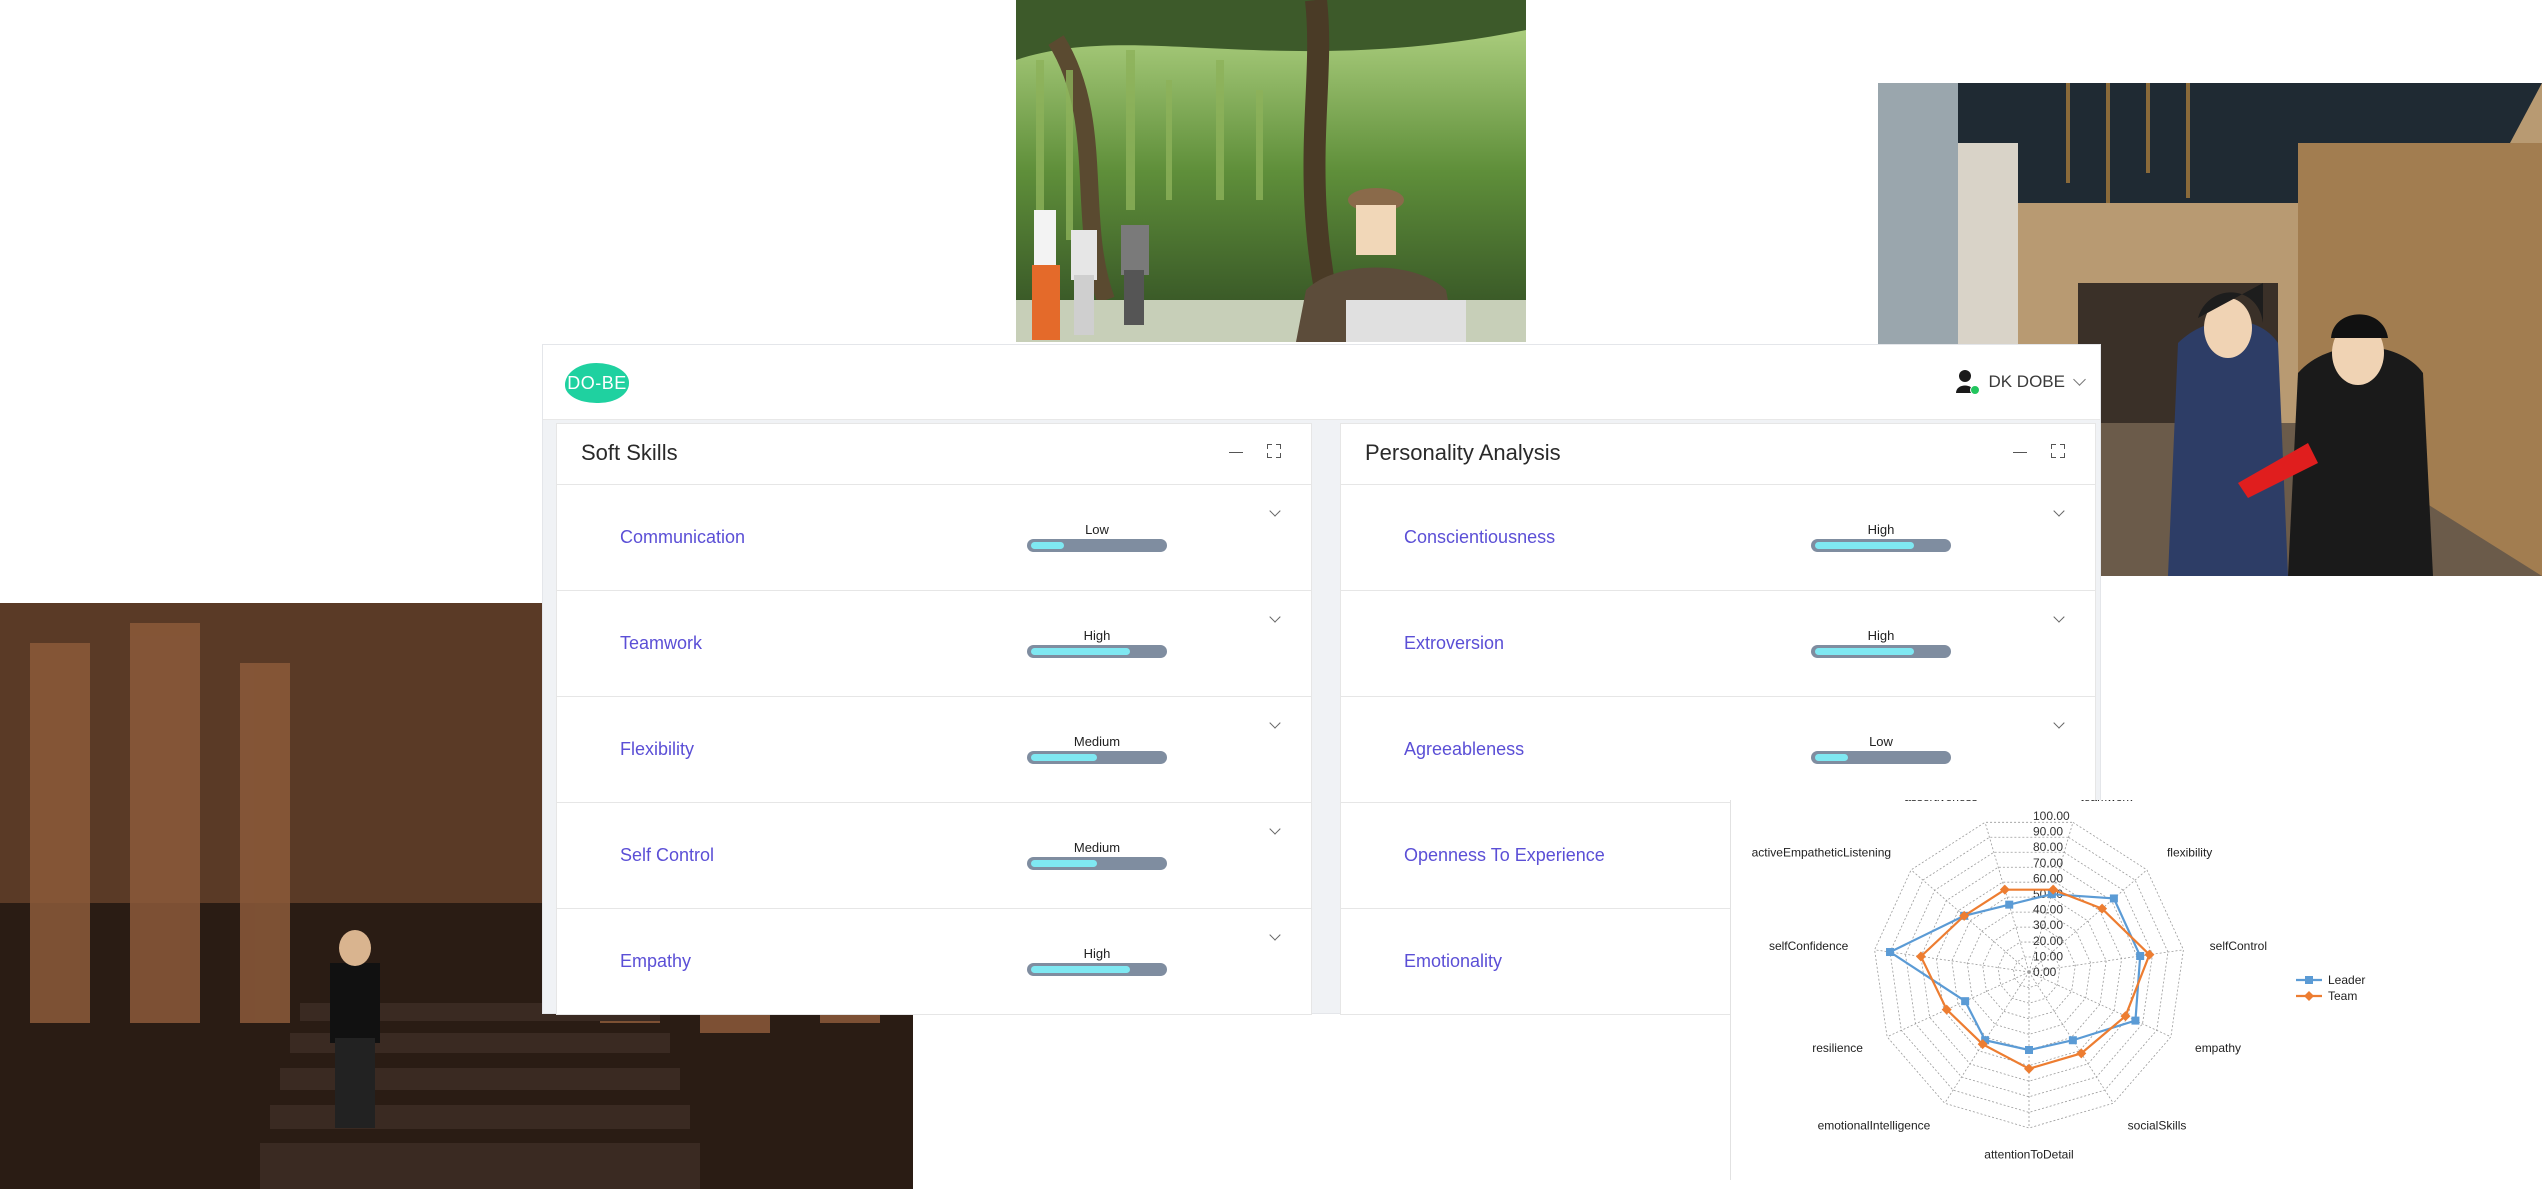 This screenshot has width=2542, height=1189. I want to click on tick-label: 80.00, so click(2048, 847).